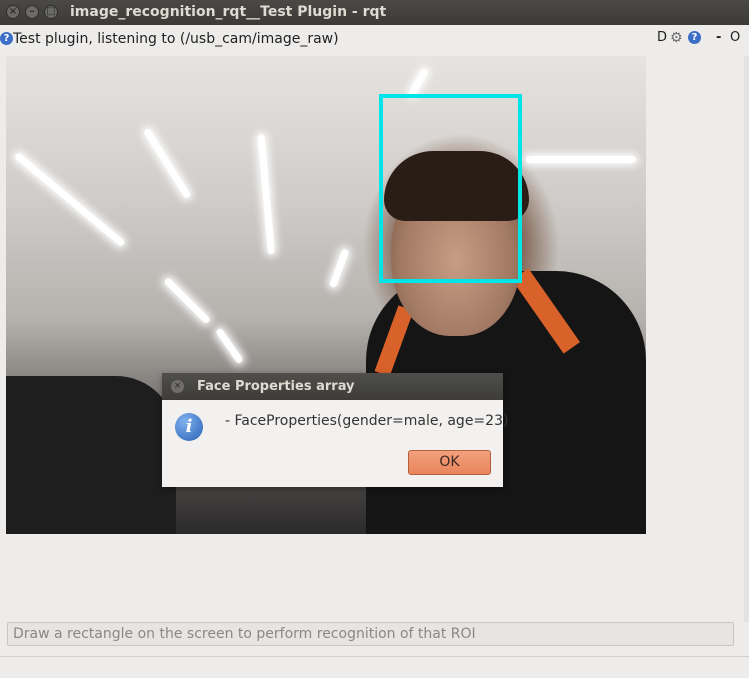  I want to click on minimize-icon: –, so click(32, 11).